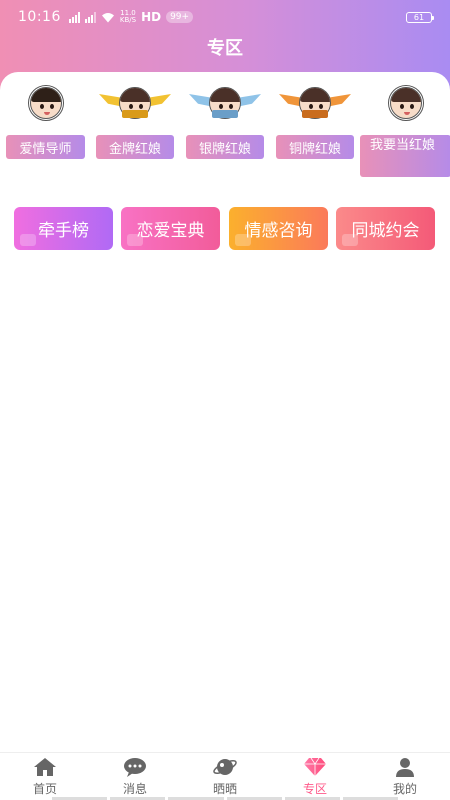  What do you see at coordinates (45, 767) in the screenshot?
I see `home-icon` at bounding box center [45, 767].